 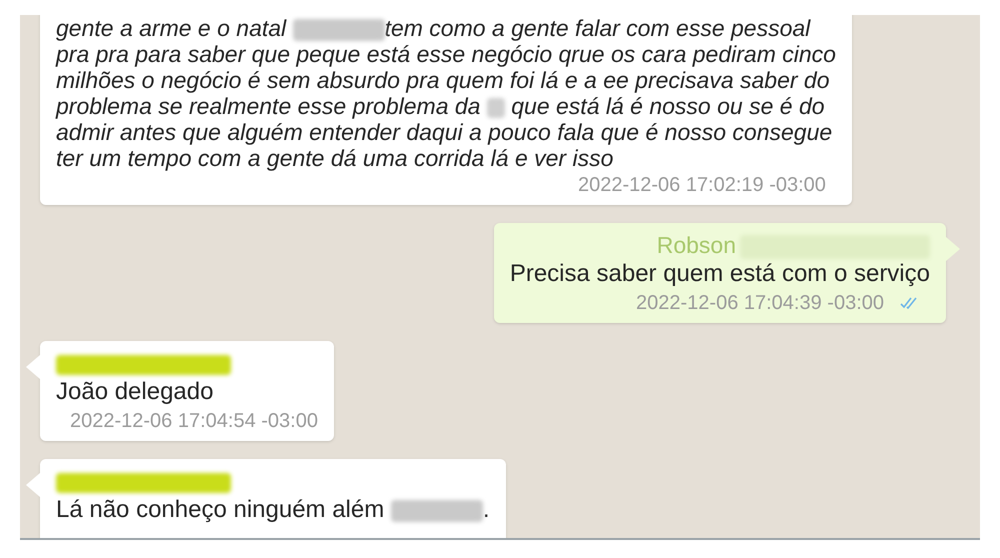 I want to click on message-timestamp: 2022-12-06 17:04:39 -03:00, so click(x=760, y=303).